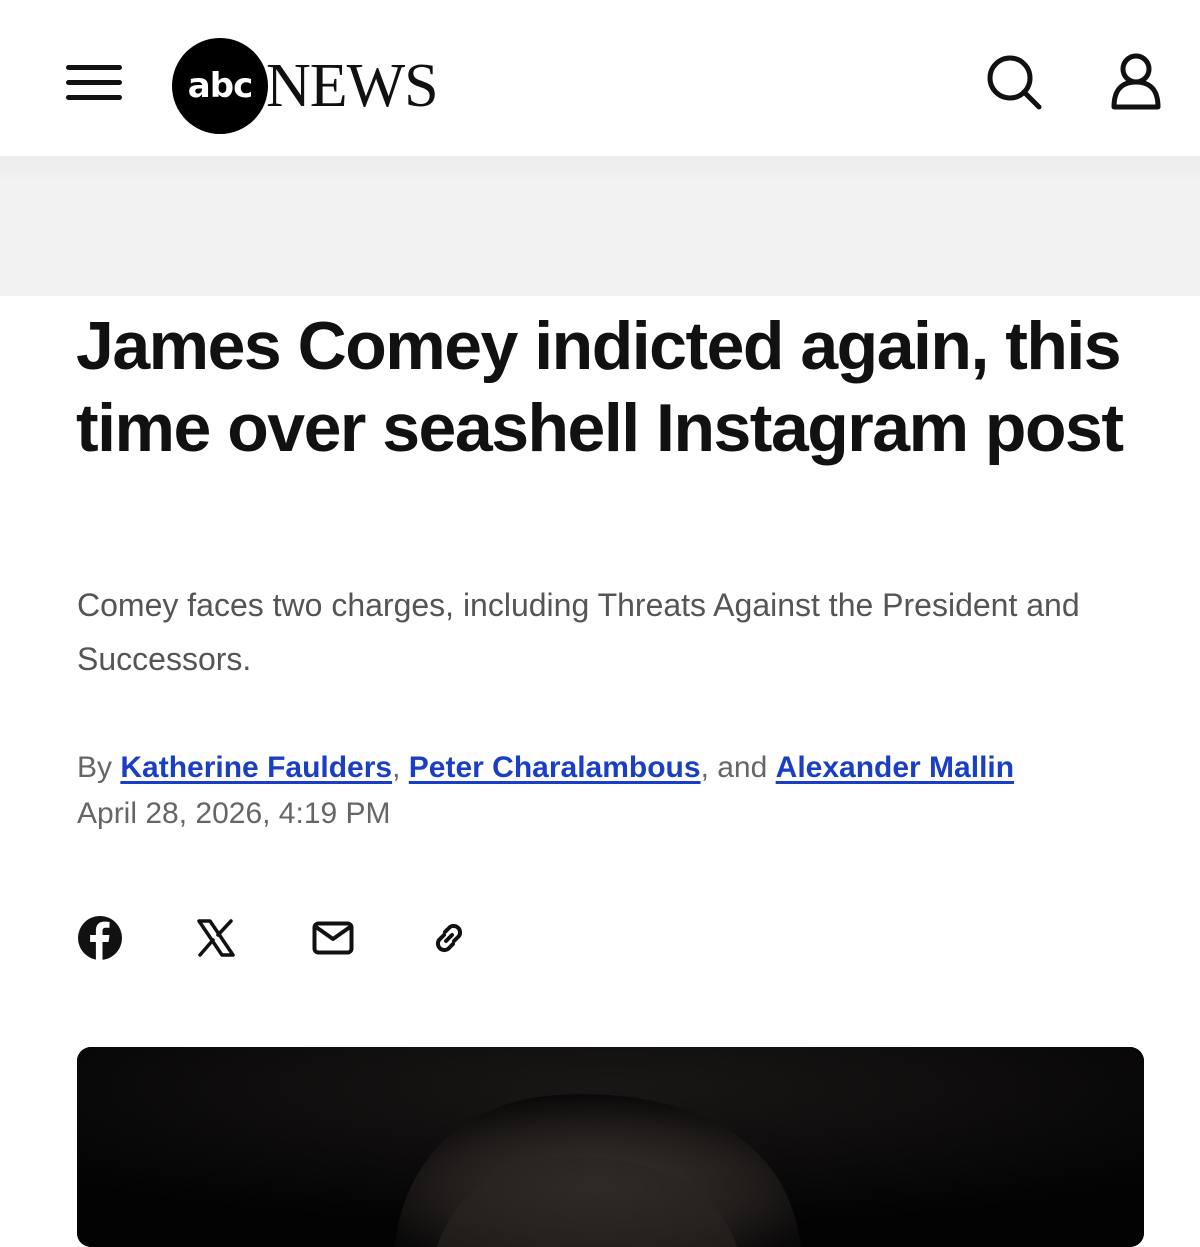  I want to click on abc-logo-circle: abc, so click(220, 86).